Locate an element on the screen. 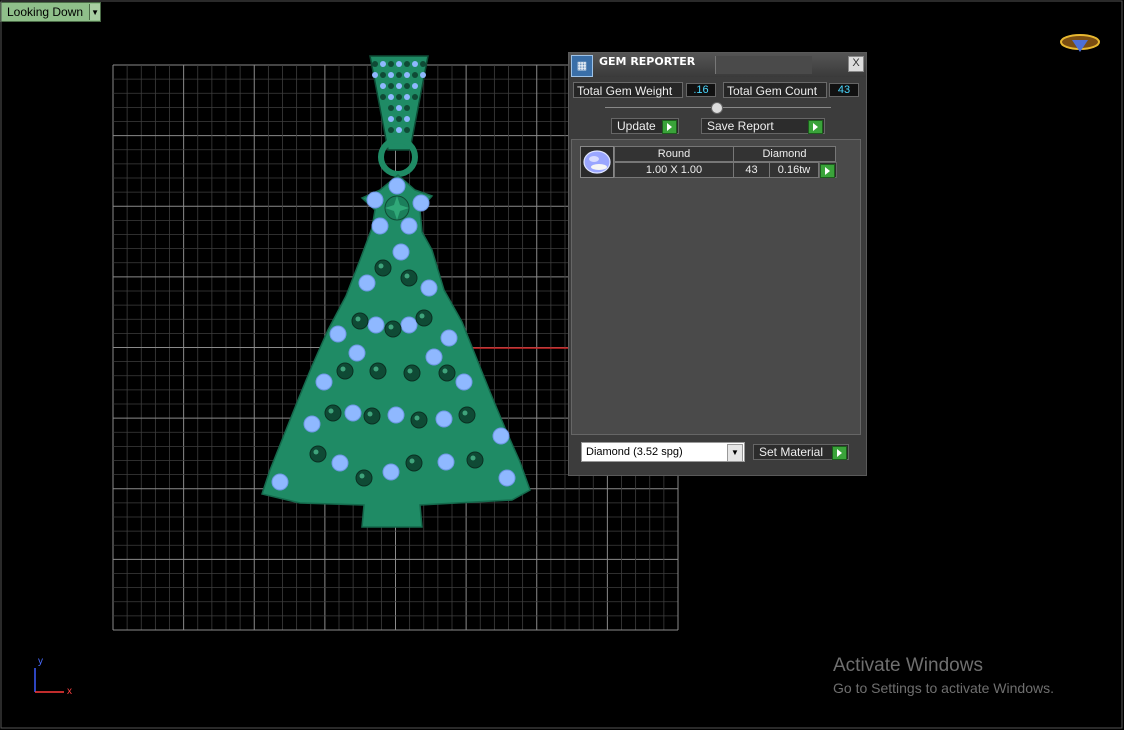 The height and width of the screenshot is (730, 1124). gem-reporter-titlebar: ▦ GEM REPORTER X is located at coordinates (717, 65).